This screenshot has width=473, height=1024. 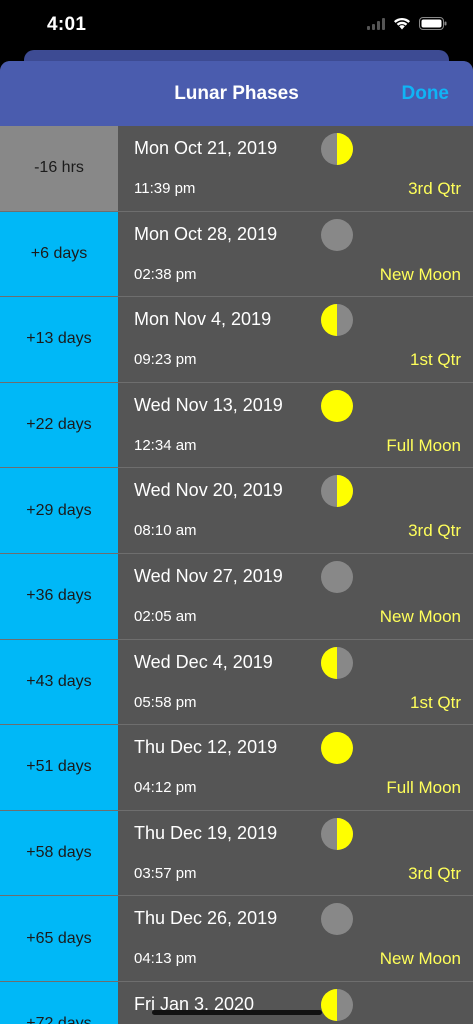 What do you see at coordinates (59, 853) in the screenshot?
I see `offset-label: +58 days` at bounding box center [59, 853].